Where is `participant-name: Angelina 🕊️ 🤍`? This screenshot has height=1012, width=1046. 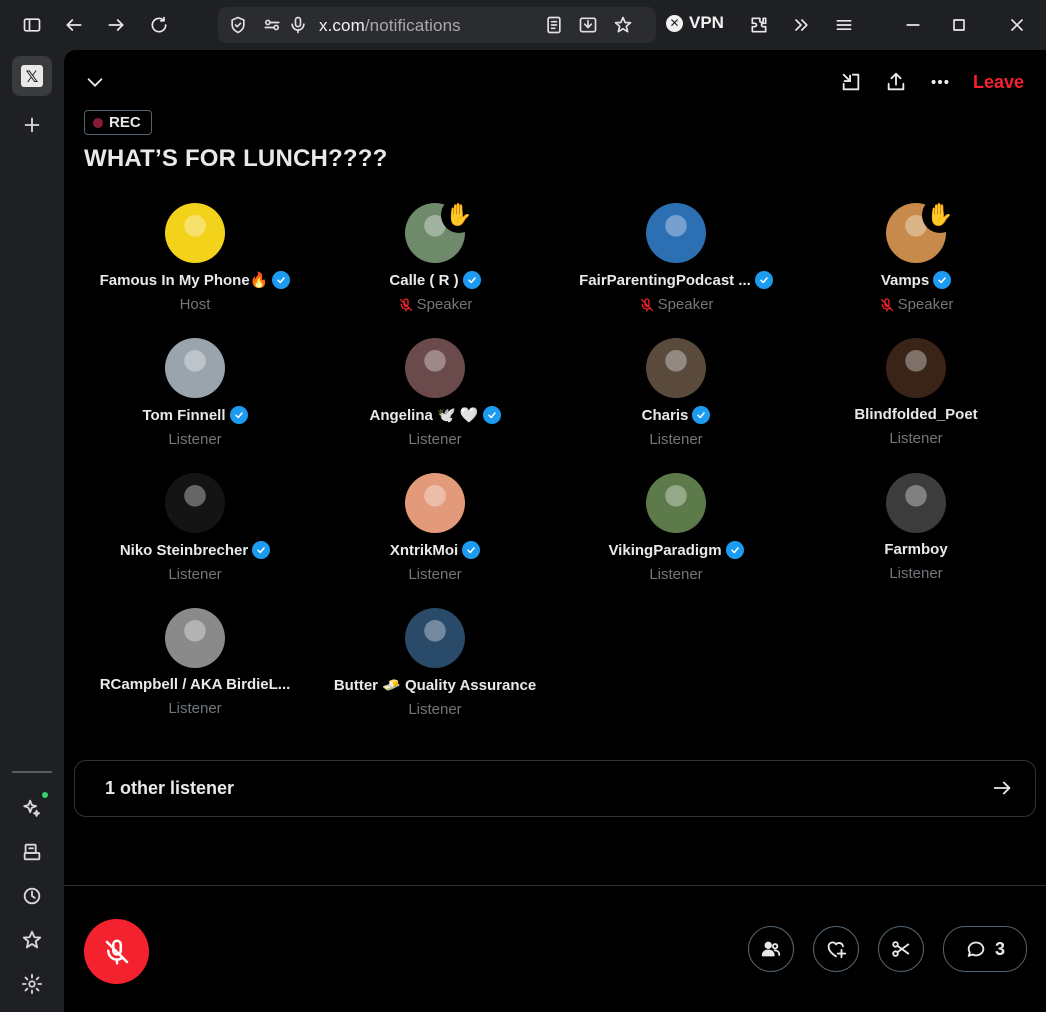
participant-name: Angelina 🕊️ 🤍 is located at coordinates (424, 415).